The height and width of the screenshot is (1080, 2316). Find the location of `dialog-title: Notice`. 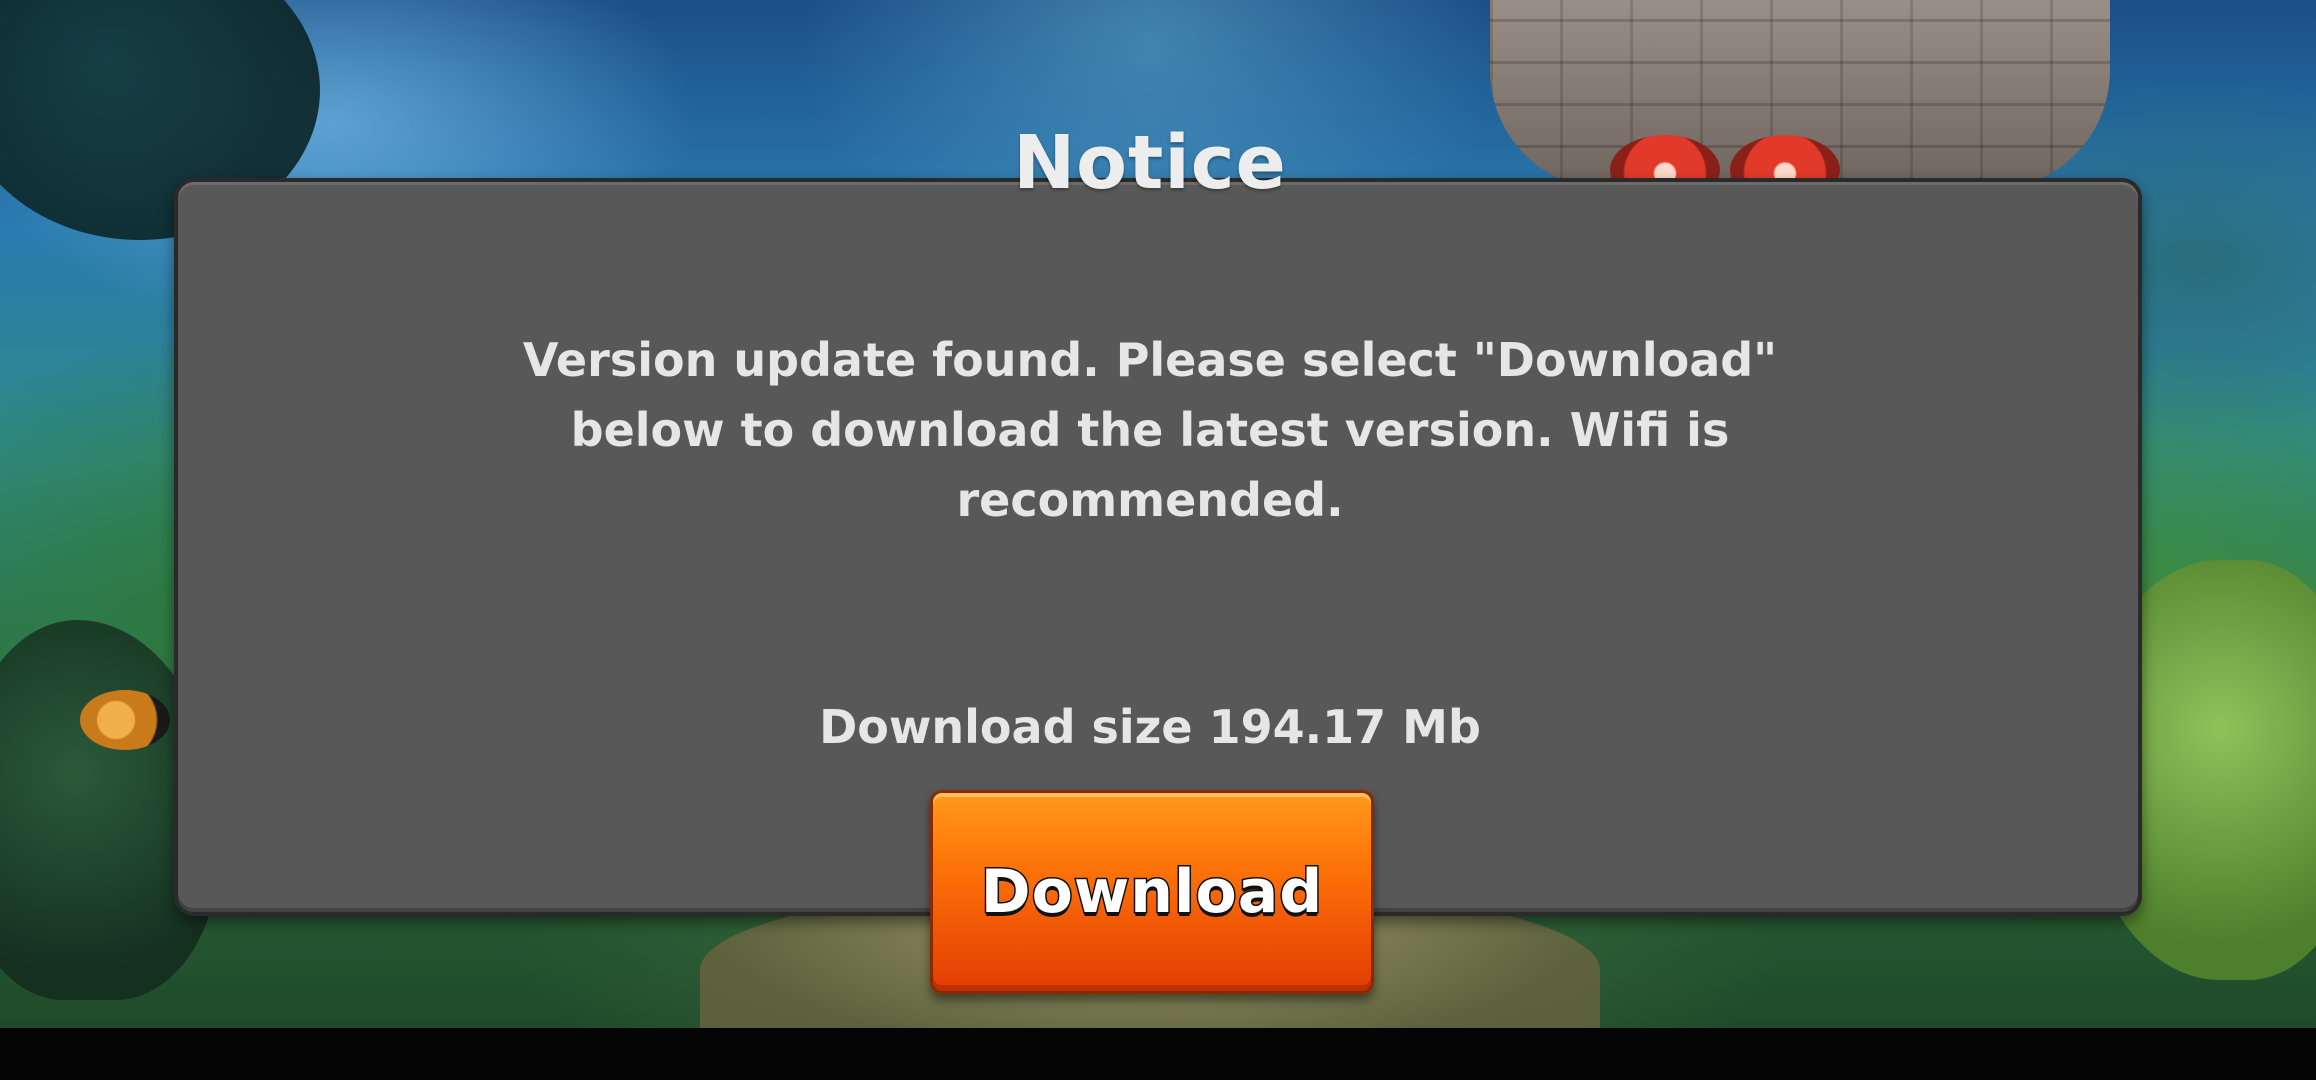

dialog-title: Notice is located at coordinates (1150, 163).